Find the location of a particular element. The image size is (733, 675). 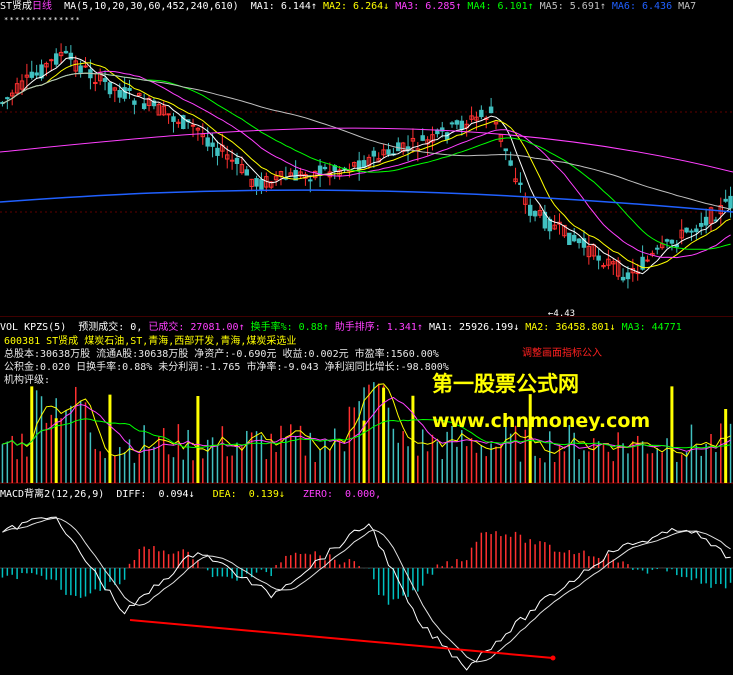

zero-label: ZERO: is located at coordinates (318, 494).